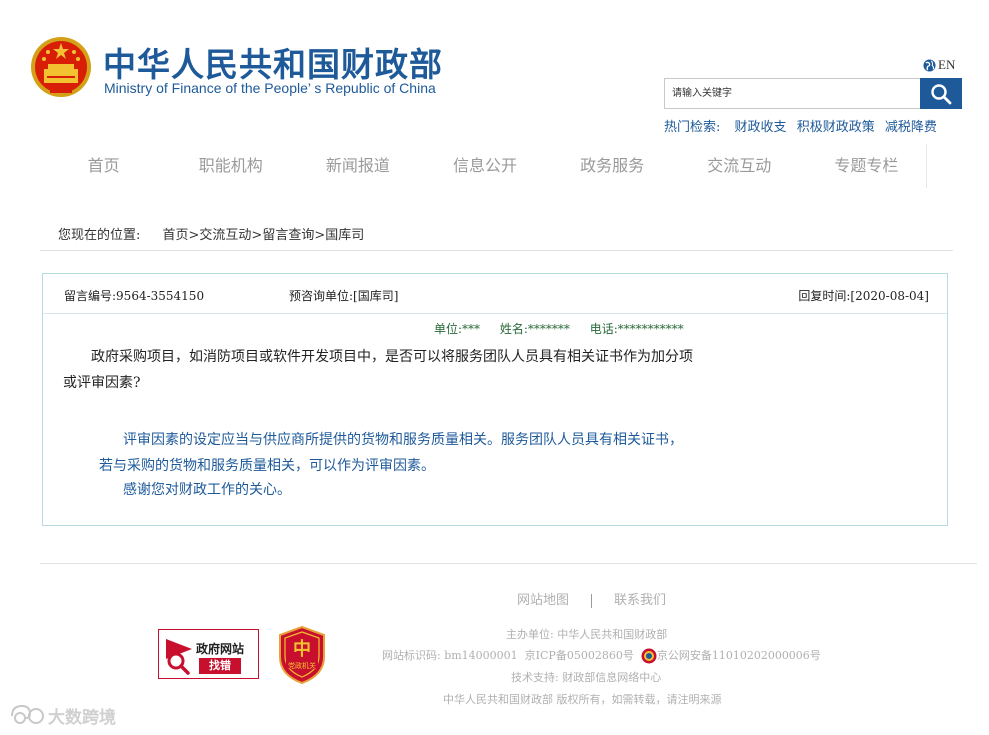 The image size is (989, 735). I want to click on gov-badge-title: 政府网站, so click(220, 649).